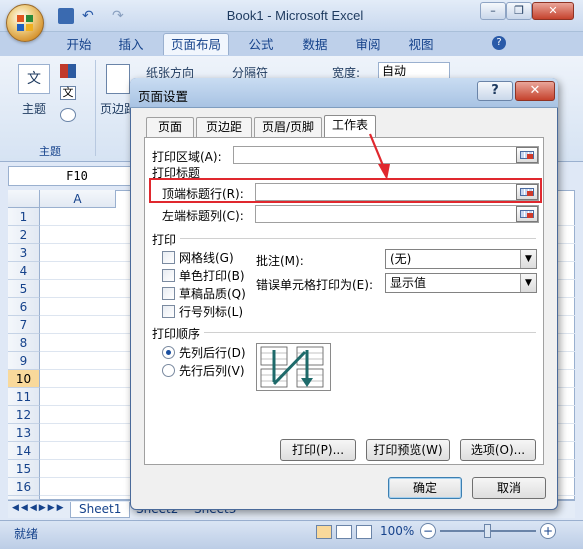 Image resolution: width=583 pixels, height=549 pixels. I want to click on themes-icon: 文, so click(34, 79).